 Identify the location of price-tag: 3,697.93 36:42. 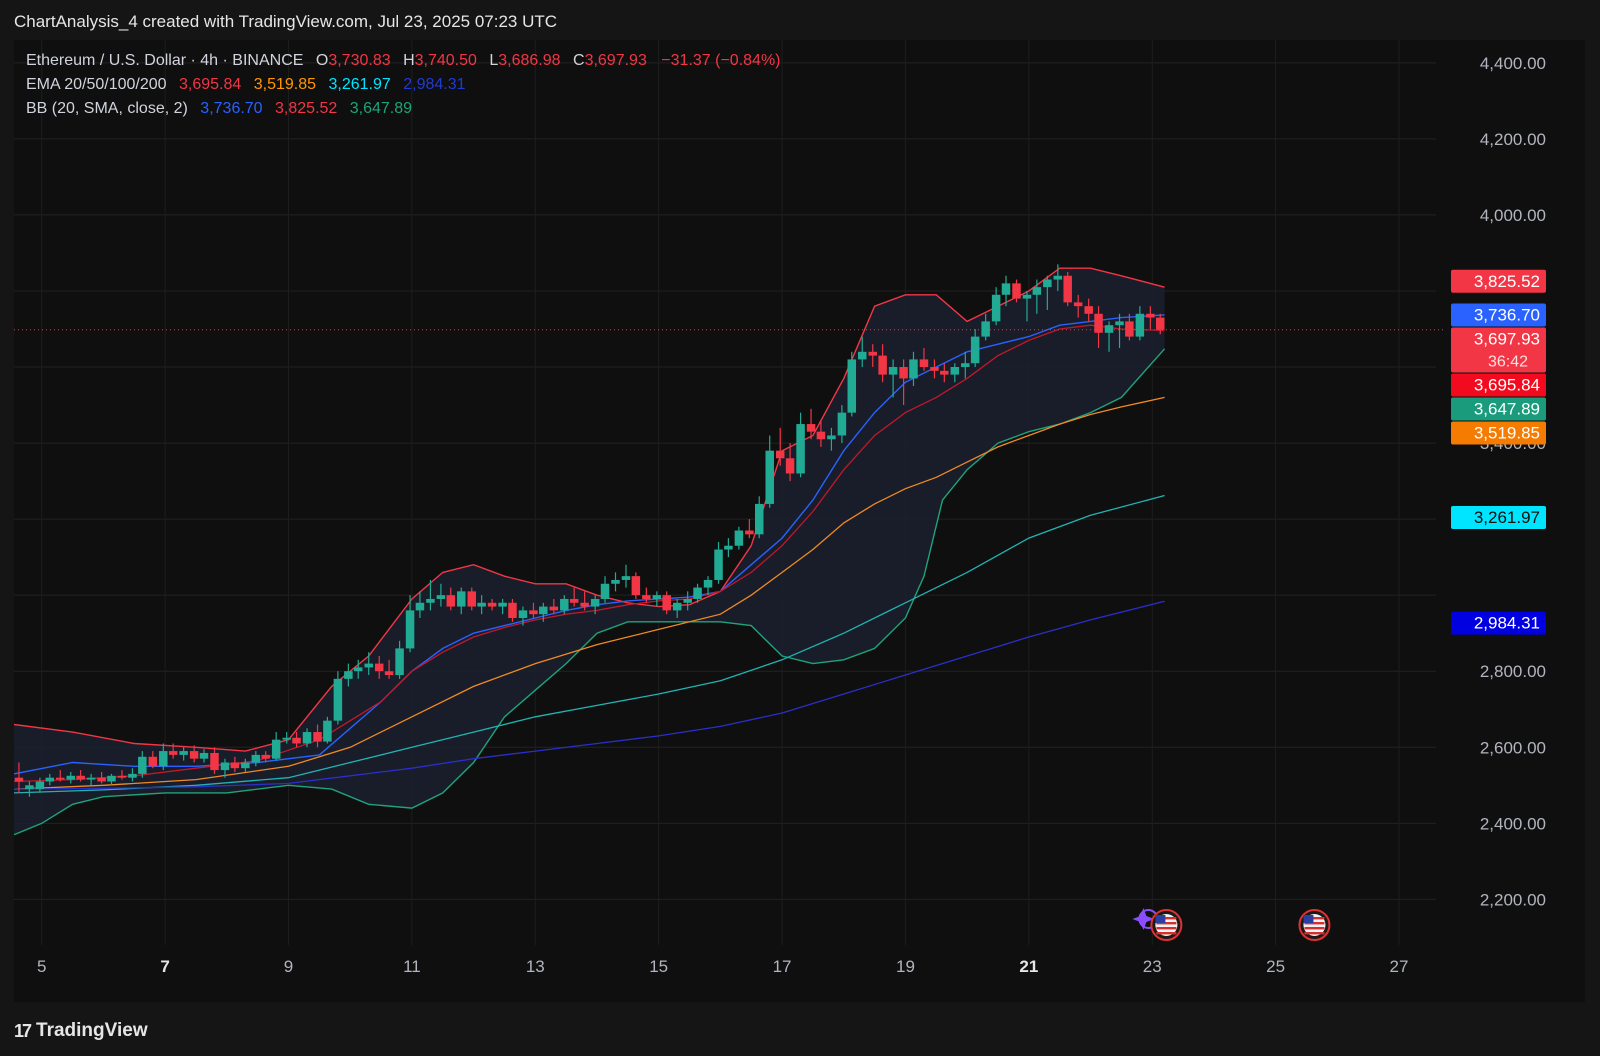
(1498, 350).